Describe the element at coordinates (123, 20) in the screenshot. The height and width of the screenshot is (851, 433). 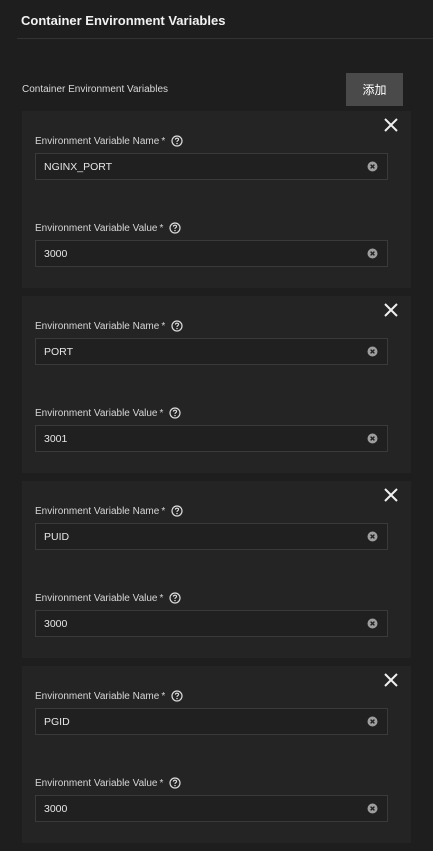
I see `section-title: Container Environment Variables` at that location.